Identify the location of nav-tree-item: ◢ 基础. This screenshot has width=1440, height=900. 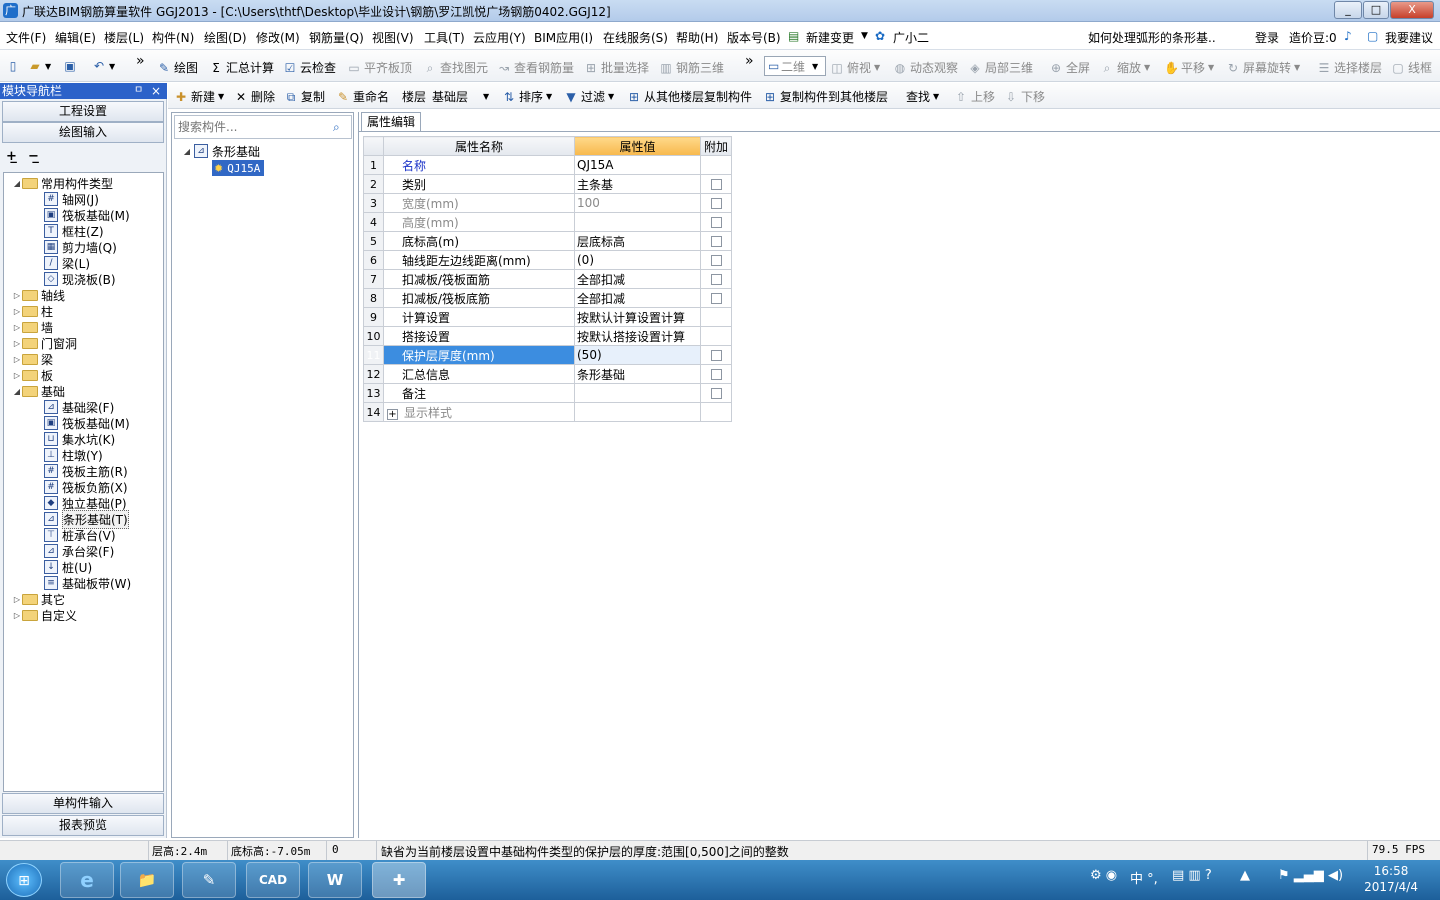
(38, 391).